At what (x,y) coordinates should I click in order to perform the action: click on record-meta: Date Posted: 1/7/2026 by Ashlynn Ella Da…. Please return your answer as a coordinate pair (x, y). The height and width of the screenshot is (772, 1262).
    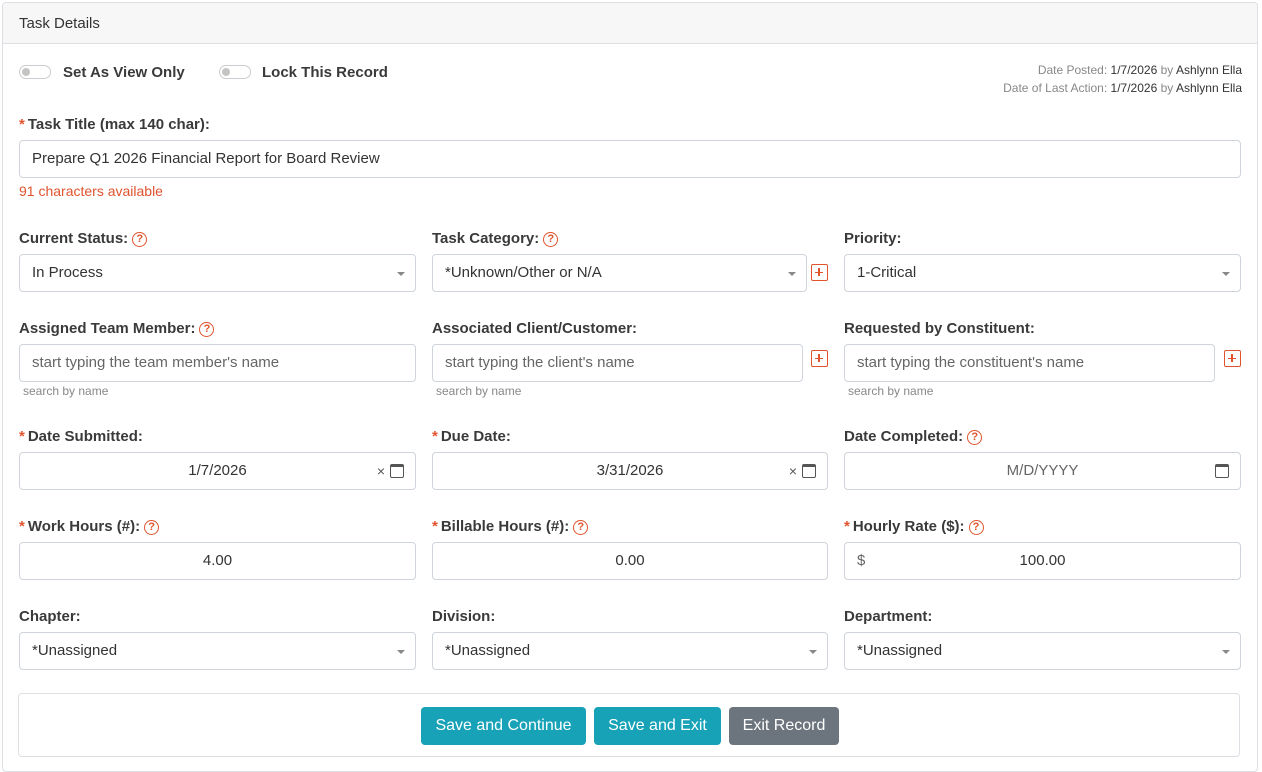
    Looking at the image, I should click on (1122, 79).